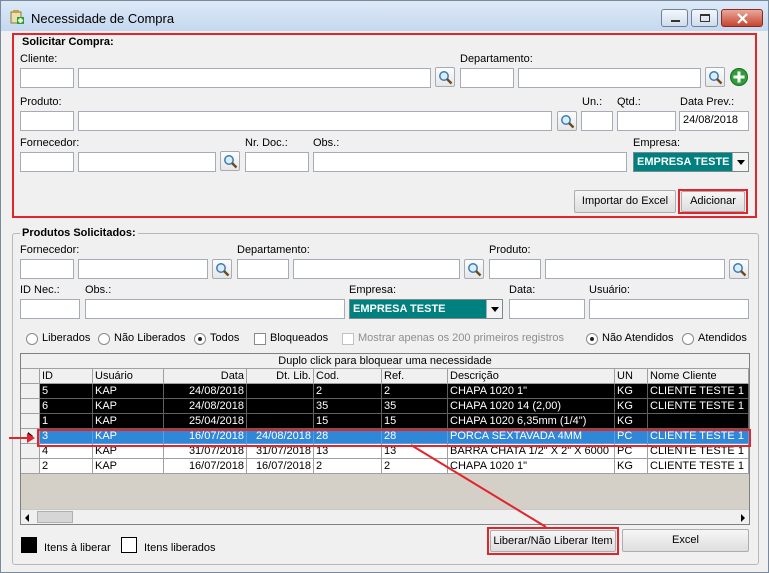 This screenshot has width=769, height=573. I want to click on excel-button: Excel, so click(685, 540).